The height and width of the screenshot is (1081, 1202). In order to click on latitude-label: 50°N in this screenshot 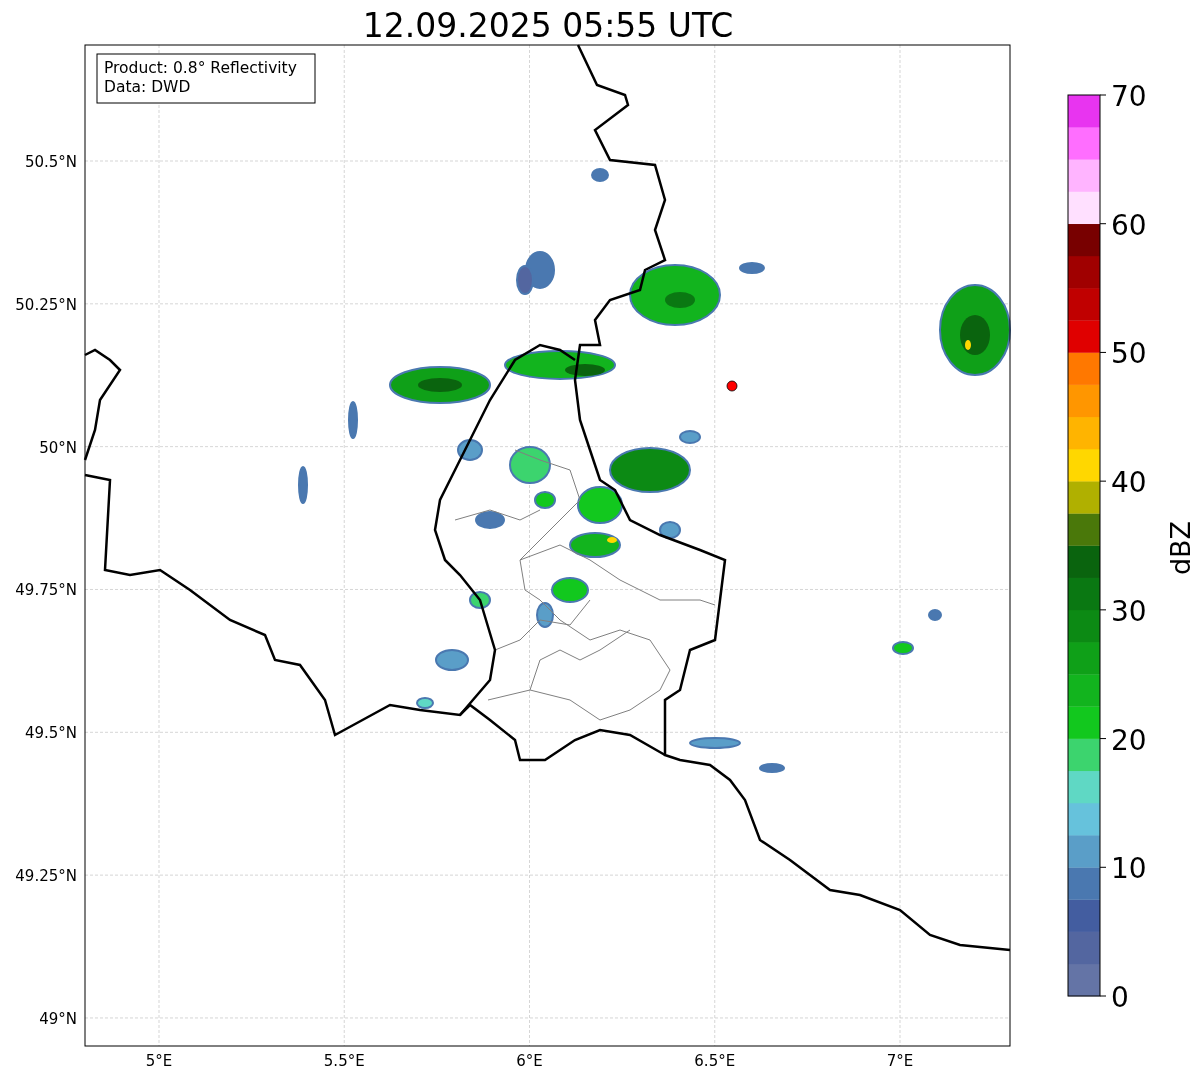, I will do `click(58, 447)`.